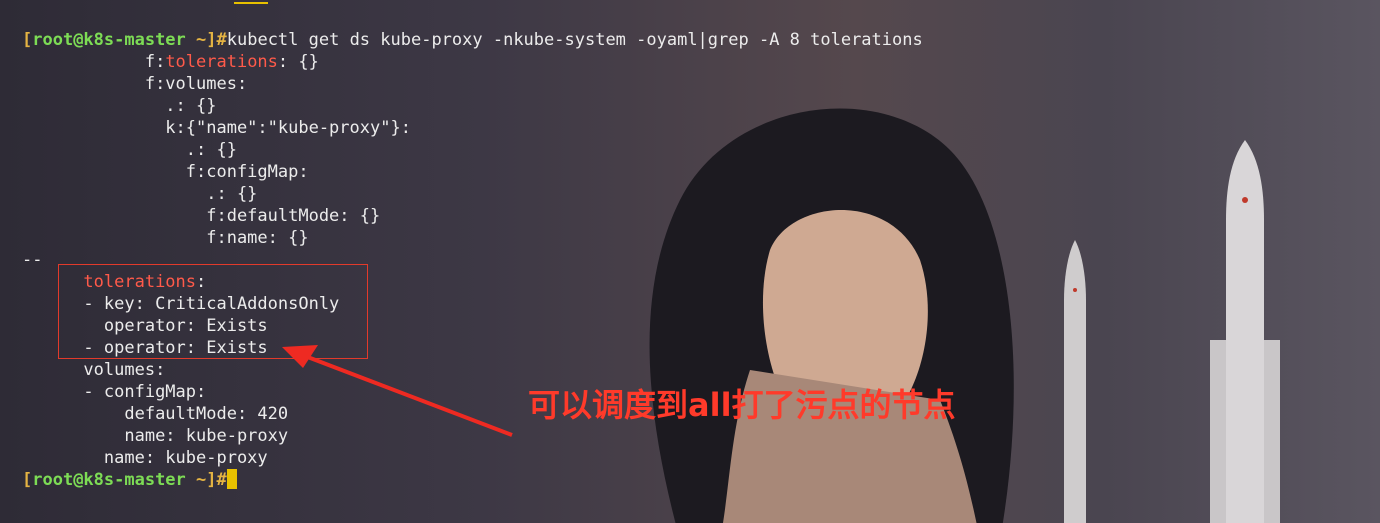  Describe the element at coordinates (397, 391) in the screenshot. I see `annotation-arrow-icon` at that location.